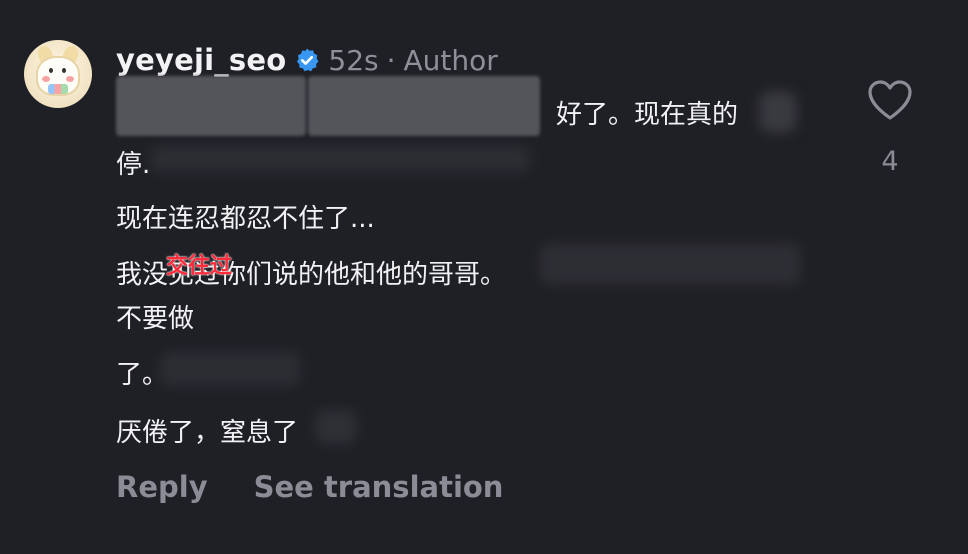 The height and width of the screenshot is (554, 968). What do you see at coordinates (142, 375) in the screenshot?
I see `comment-line-6: 了。` at bounding box center [142, 375].